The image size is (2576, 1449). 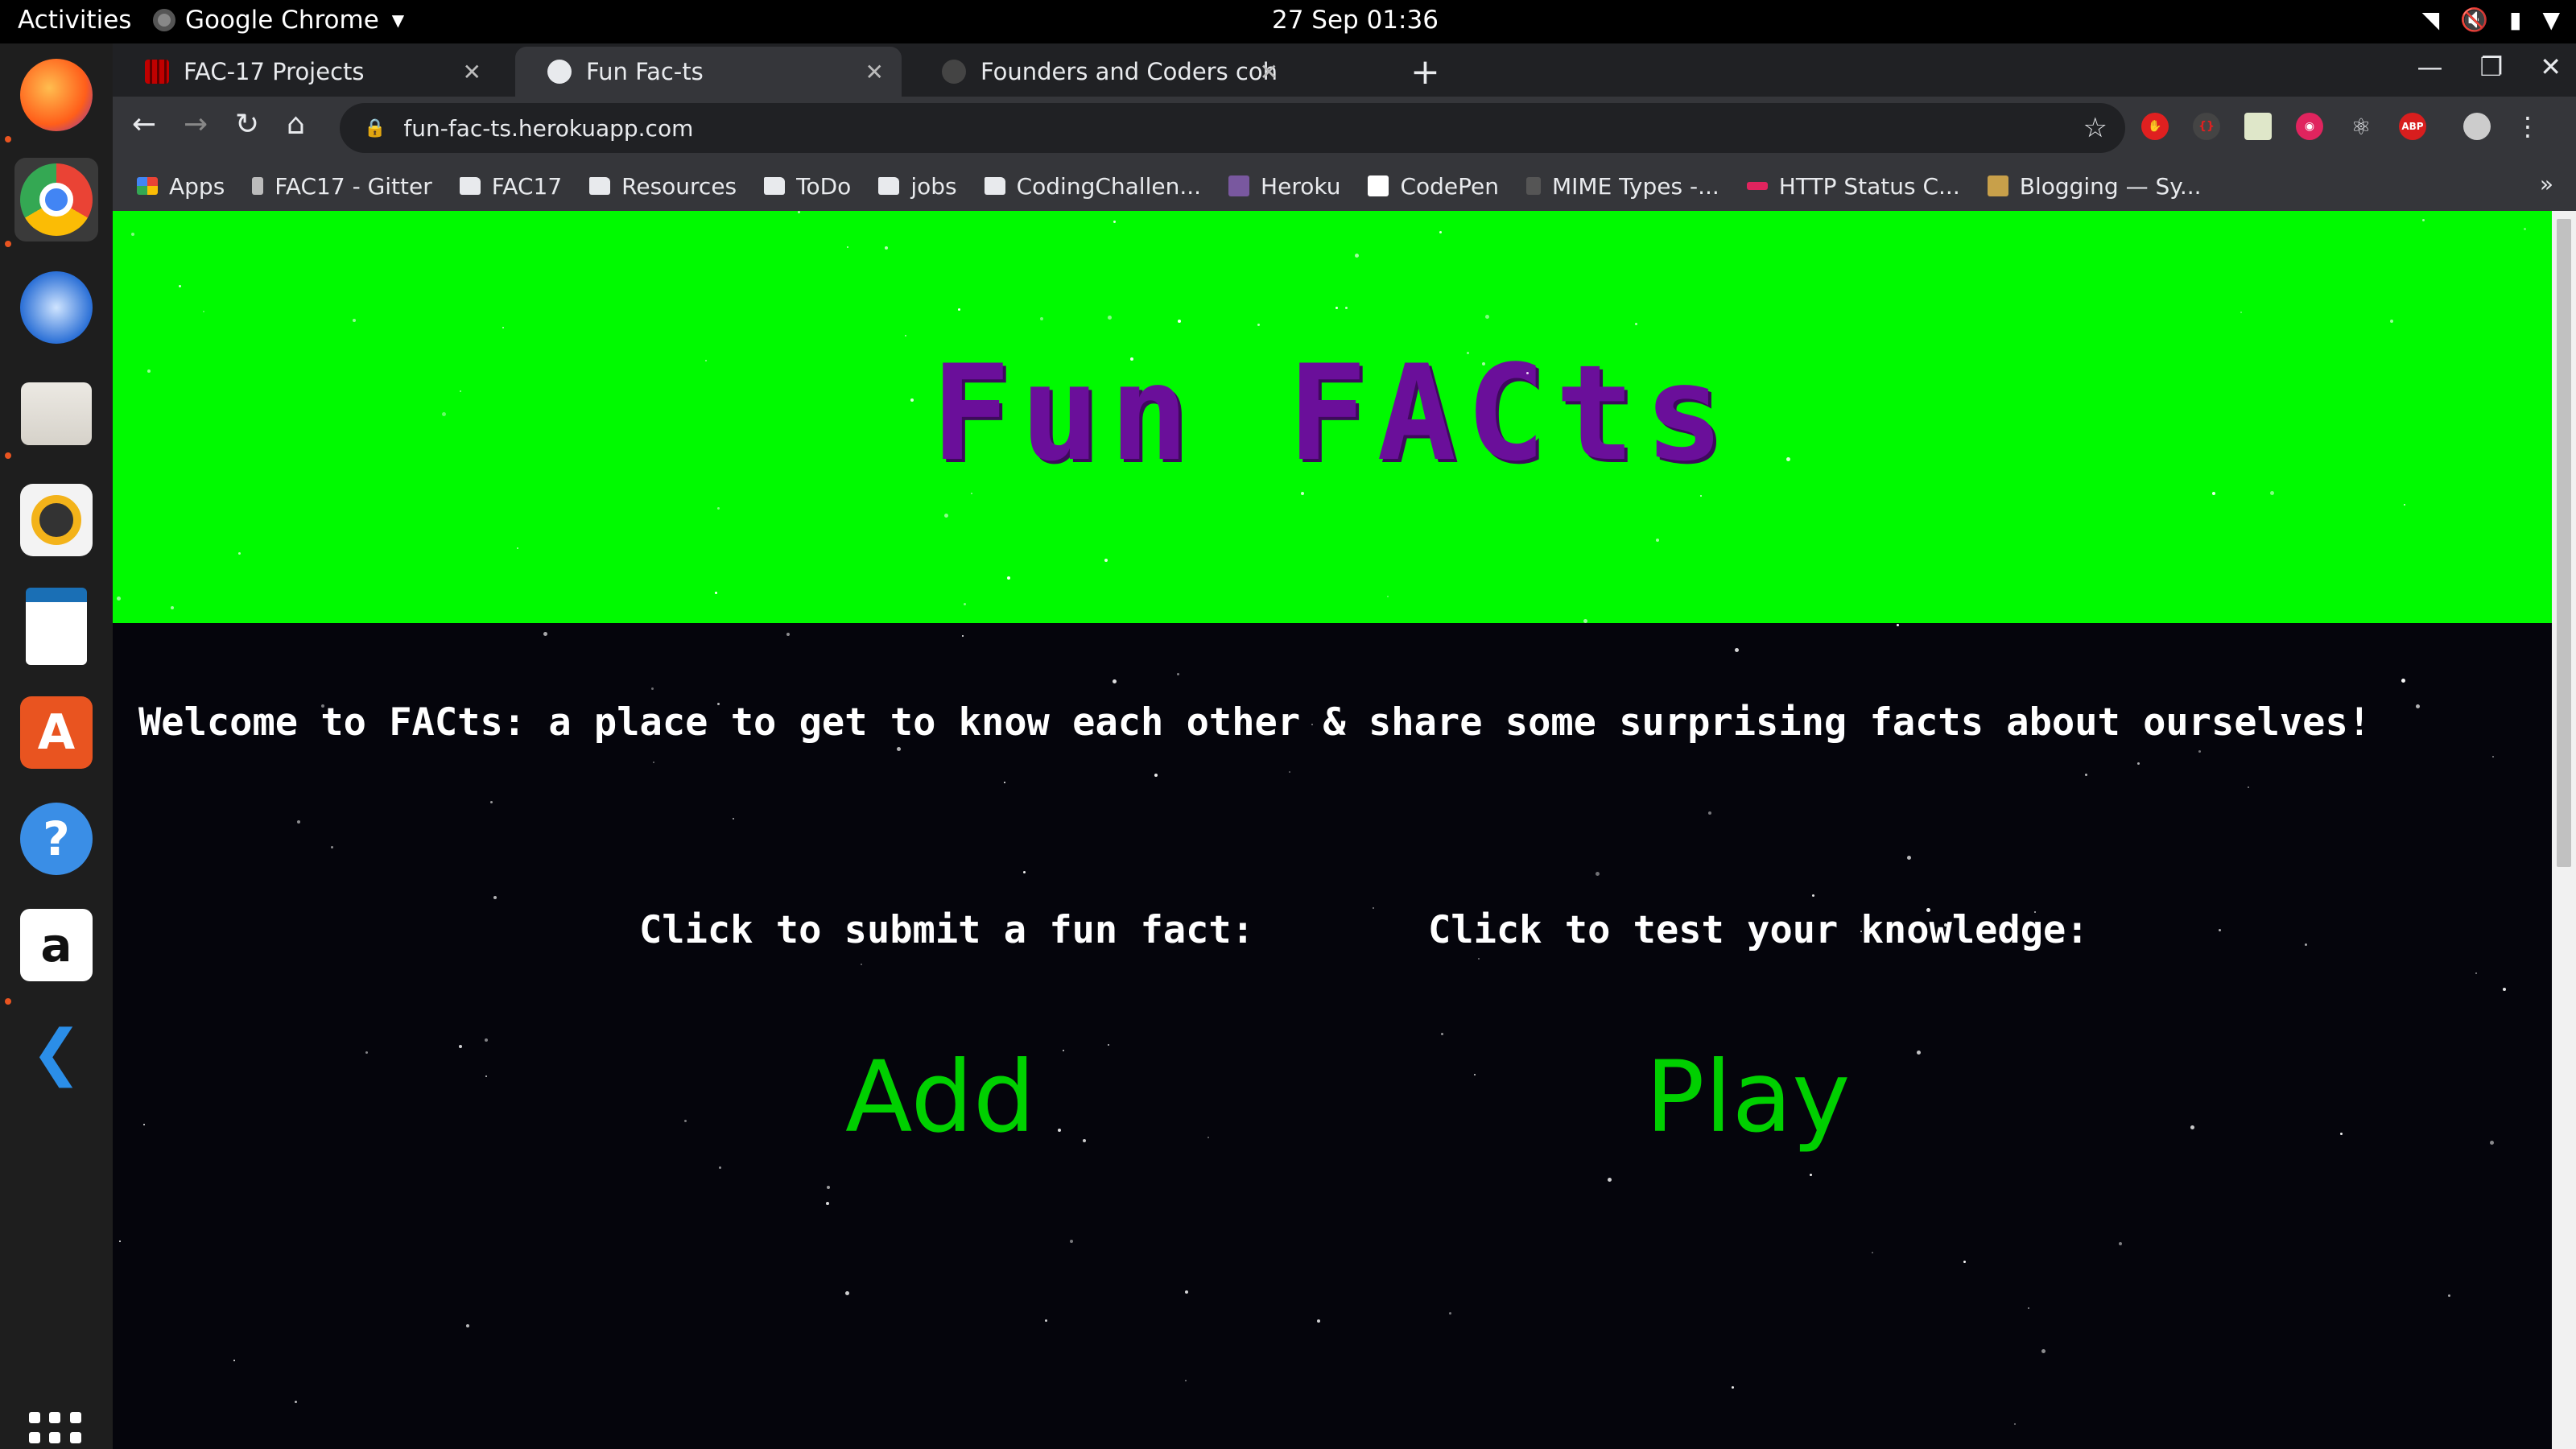 I want to click on record-extension-icon: ◉, so click(x=2309, y=126).